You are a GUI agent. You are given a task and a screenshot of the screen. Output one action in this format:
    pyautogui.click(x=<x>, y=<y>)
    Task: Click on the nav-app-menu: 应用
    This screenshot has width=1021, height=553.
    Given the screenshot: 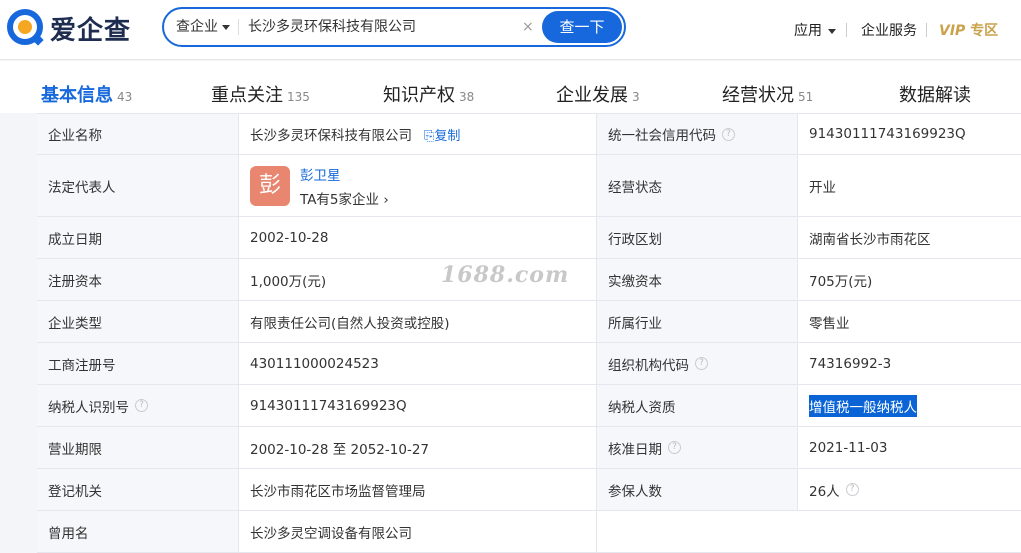 What is the action you would take?
    pyautogui.click(x=815, y=30)
    